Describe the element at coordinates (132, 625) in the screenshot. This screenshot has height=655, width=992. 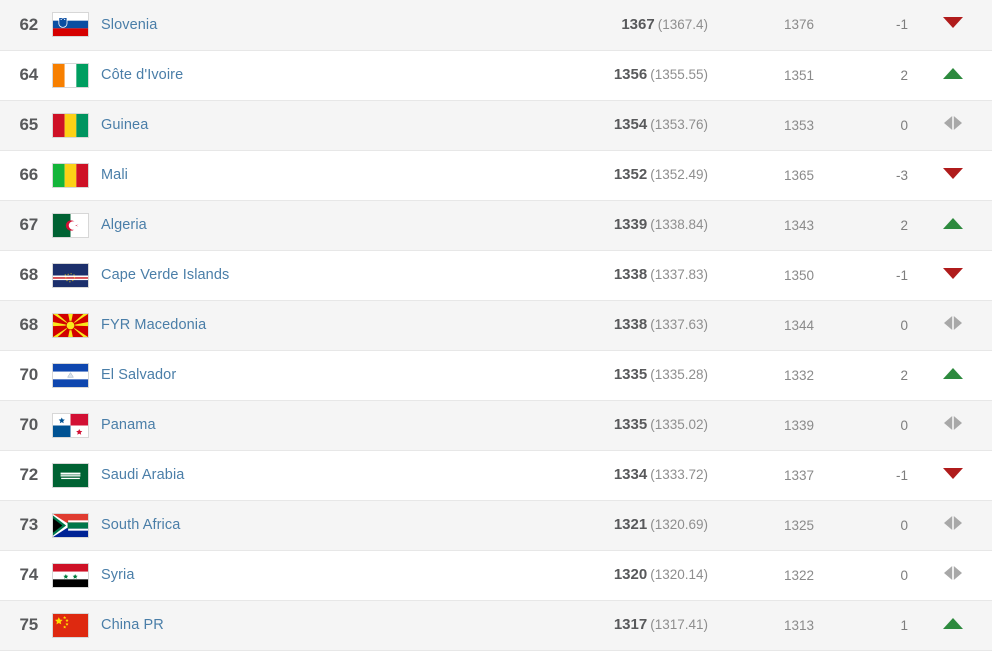
I see `team-name-link: China PR` at that location.